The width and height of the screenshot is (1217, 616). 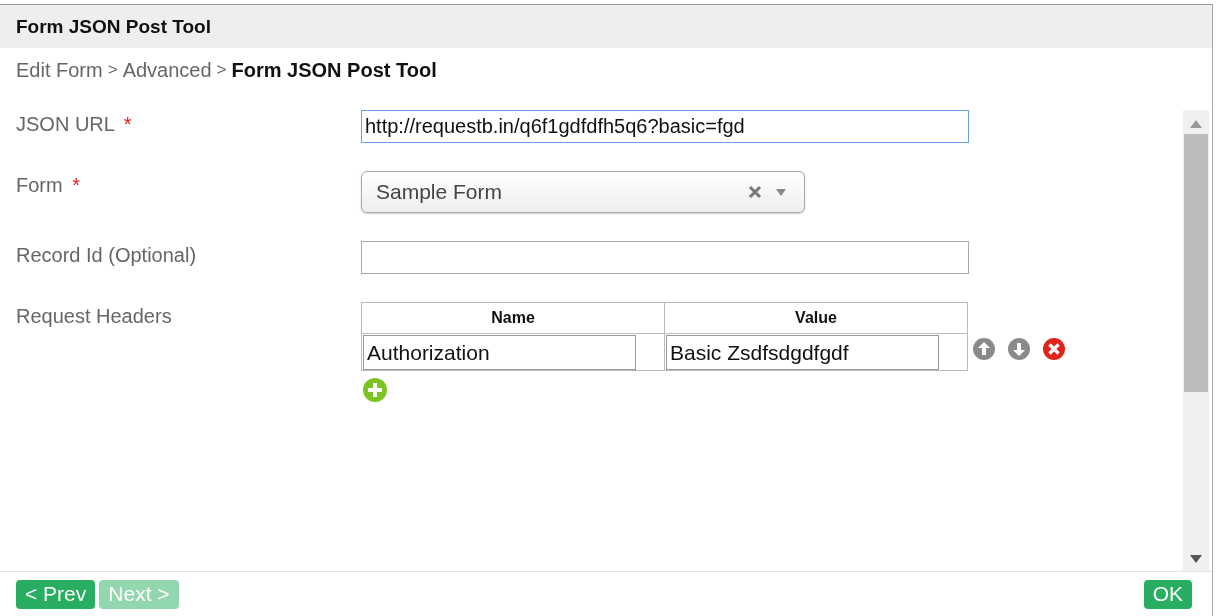 What do you see at coordinates (583, 192) in the screenshot?
I see `select-dropdown: Sample Form` at bounding box center [583, 192].